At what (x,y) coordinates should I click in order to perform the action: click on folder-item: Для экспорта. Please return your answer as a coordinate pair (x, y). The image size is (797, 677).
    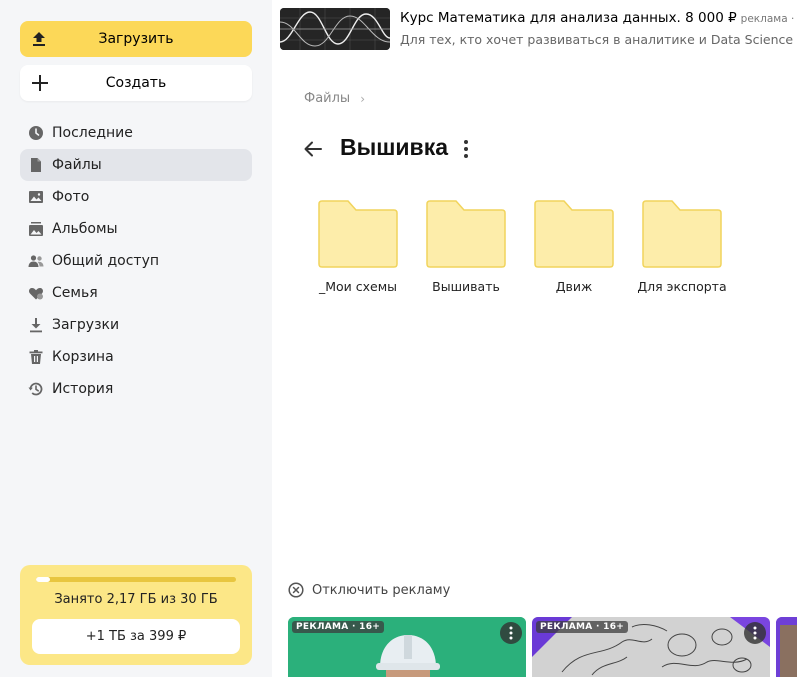
    Looking at the image, I should click on (682, 246).